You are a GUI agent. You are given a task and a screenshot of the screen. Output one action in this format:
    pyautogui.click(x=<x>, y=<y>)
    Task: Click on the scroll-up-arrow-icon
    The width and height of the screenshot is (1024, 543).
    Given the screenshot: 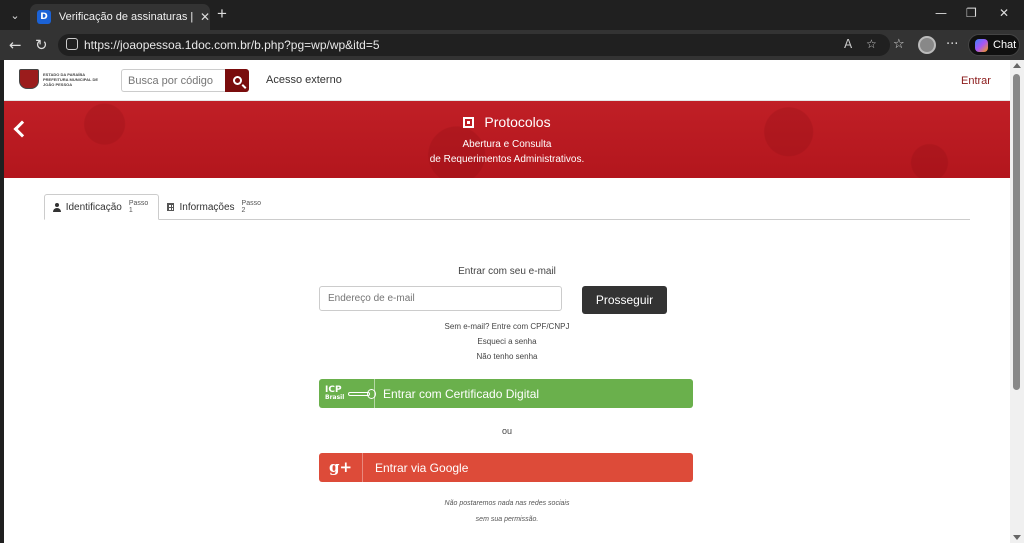 What is the action you would take?
    pyautogui.click(x=1017, y=65)
    